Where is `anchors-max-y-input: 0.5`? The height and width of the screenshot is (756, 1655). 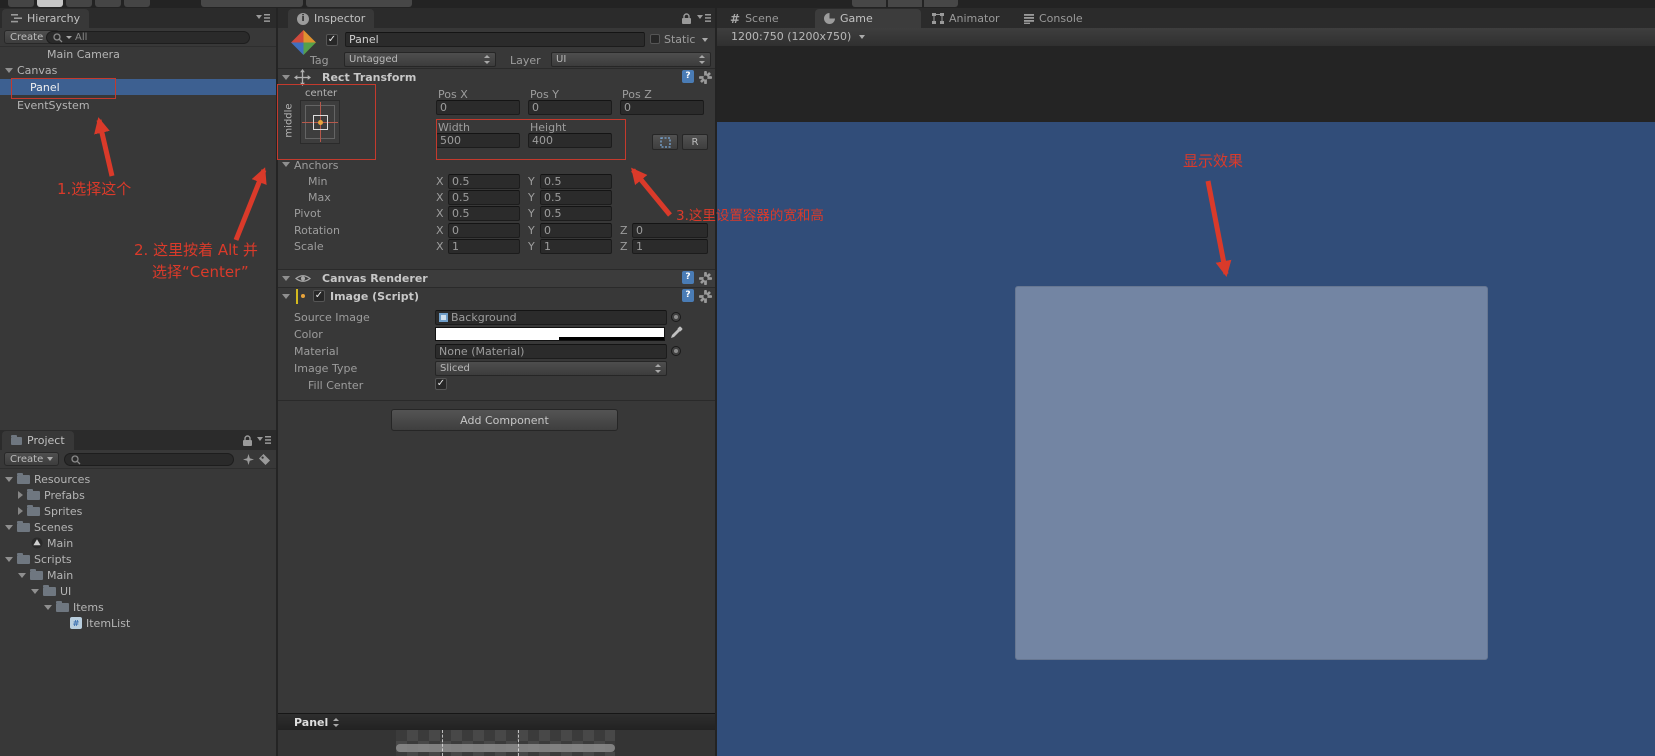
anchors-max-y-input: 0.5 is located at coordinates (576, 197).